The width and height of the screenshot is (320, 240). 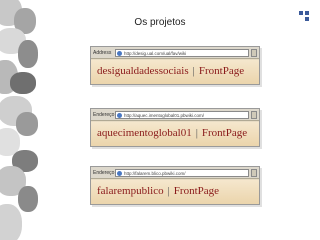 I want to click on page-title: aquecimentoglobal01 | FrontPage, so click(x=172, y=133).